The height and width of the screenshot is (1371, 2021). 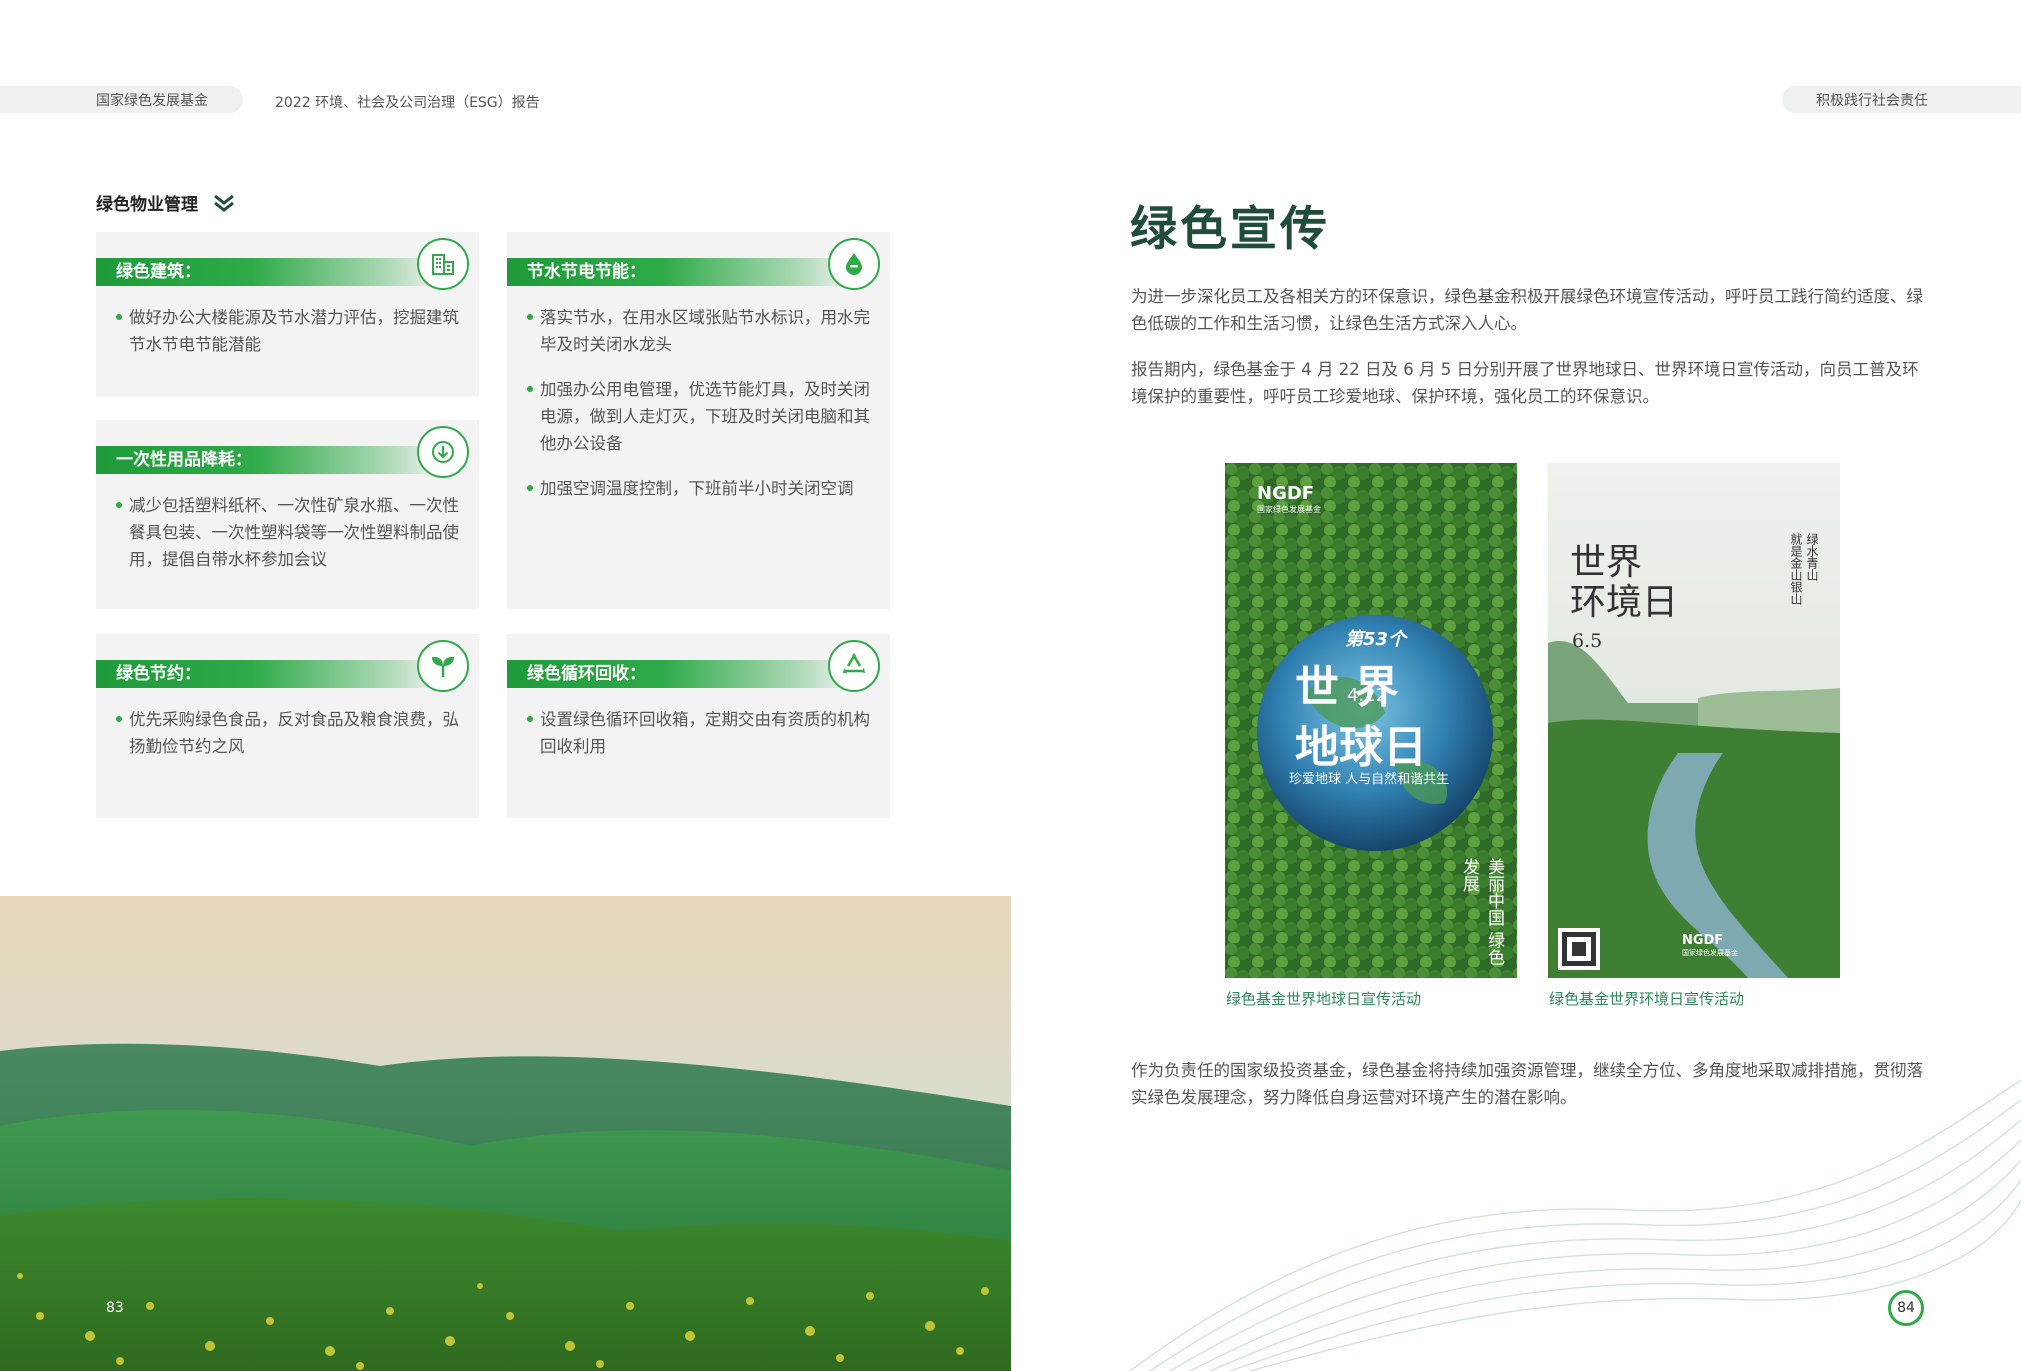 I want to click on card-label: 节水节电节能：, so click(x=586, y=272).